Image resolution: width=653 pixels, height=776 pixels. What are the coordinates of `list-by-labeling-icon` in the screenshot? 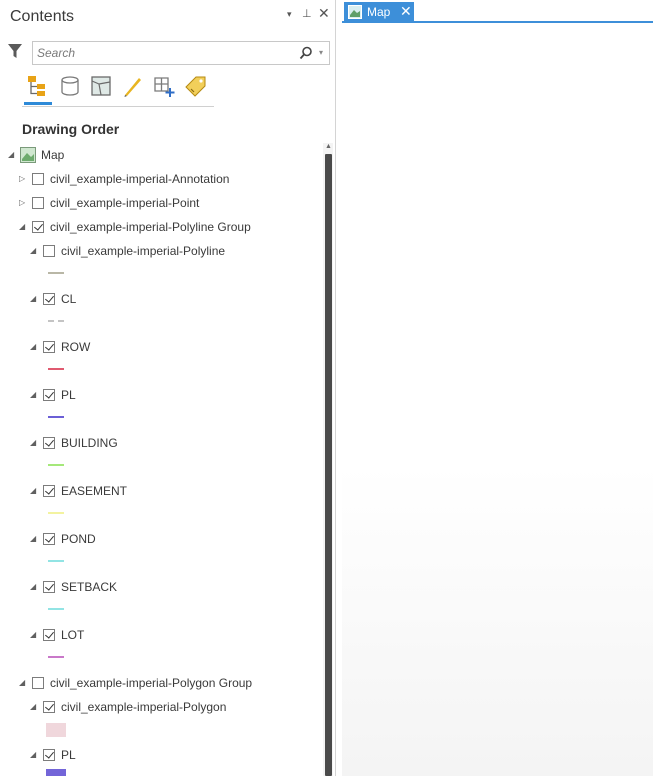 It's located at (196, 86).